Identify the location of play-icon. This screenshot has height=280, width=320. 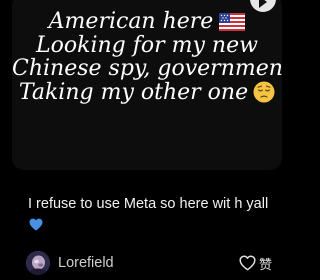
(263, 4).